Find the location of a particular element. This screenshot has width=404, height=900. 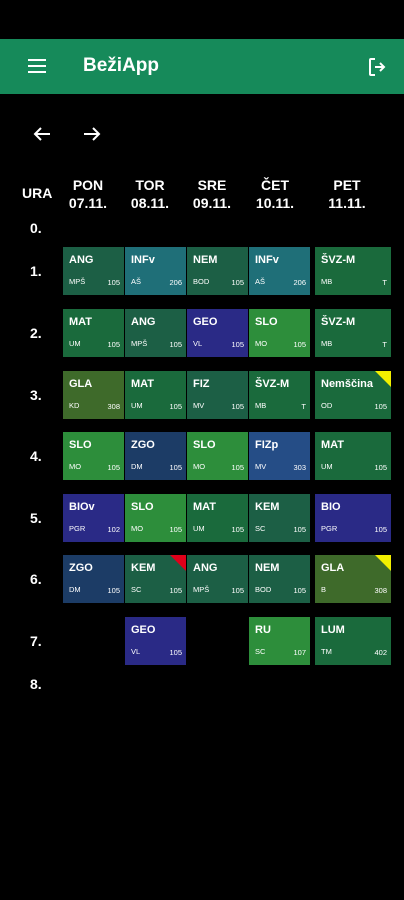

lesson-room: 102 is located at coordinates (113, 529).